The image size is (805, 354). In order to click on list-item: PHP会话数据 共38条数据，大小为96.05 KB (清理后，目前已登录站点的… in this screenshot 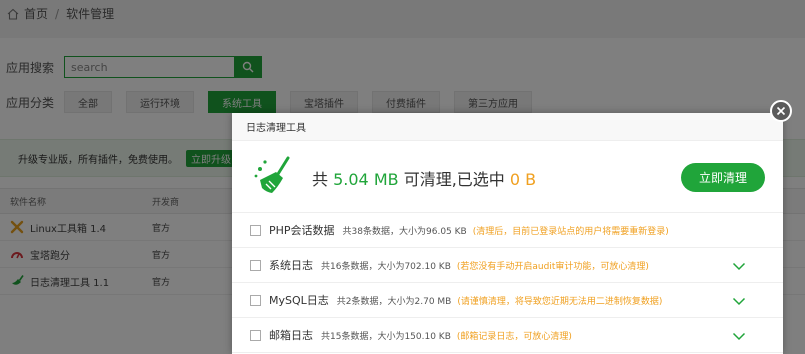, I will do `click(507, 230)`.